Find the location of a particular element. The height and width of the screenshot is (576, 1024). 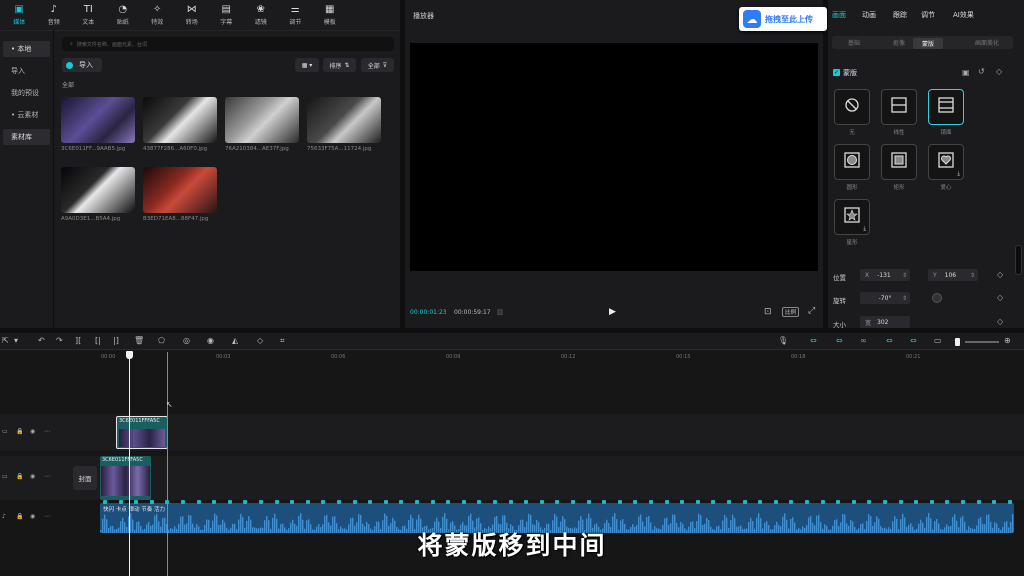

rotate-field: -70° ⇕ is located at coordinates (885, 298).